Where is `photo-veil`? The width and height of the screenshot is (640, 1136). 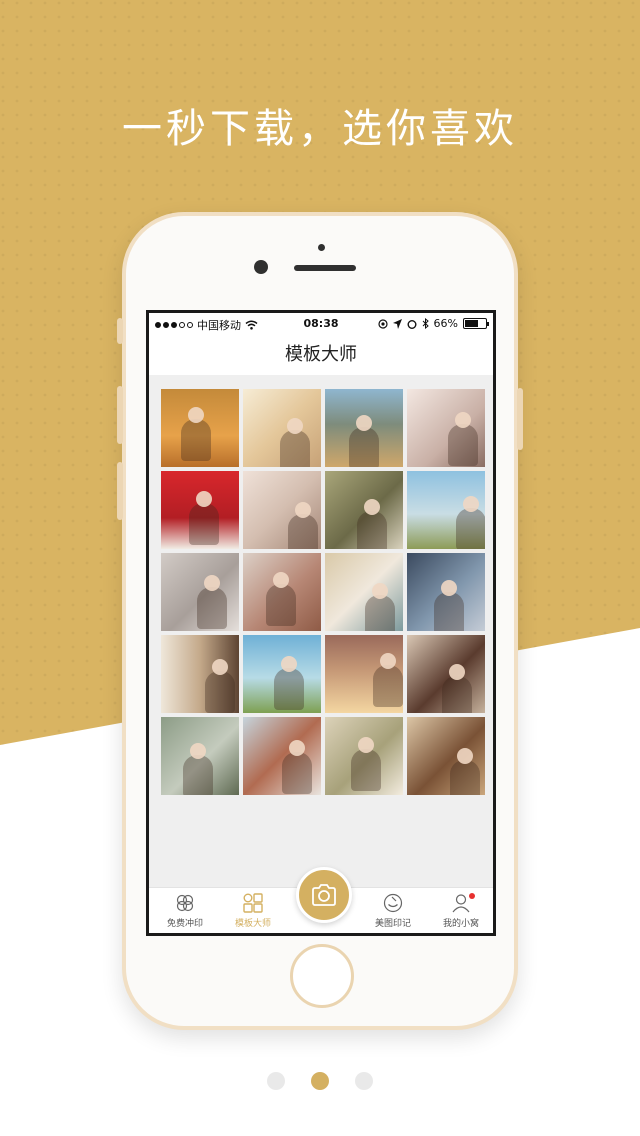
photo-veil is located at coordinates (200, 592).